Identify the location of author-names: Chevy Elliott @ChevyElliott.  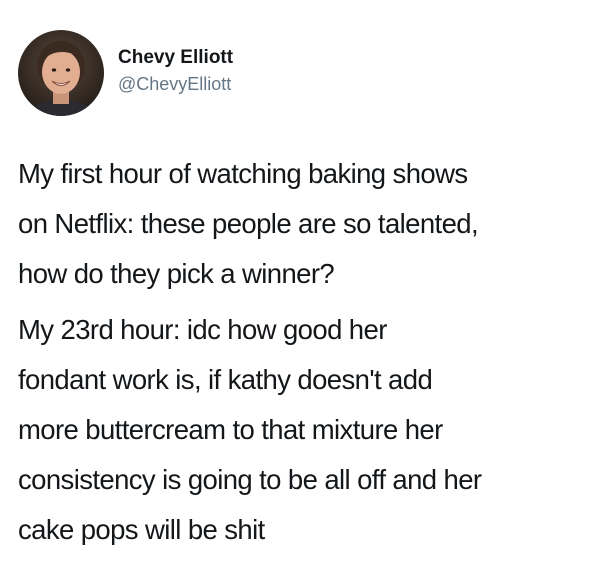
(175, 71).